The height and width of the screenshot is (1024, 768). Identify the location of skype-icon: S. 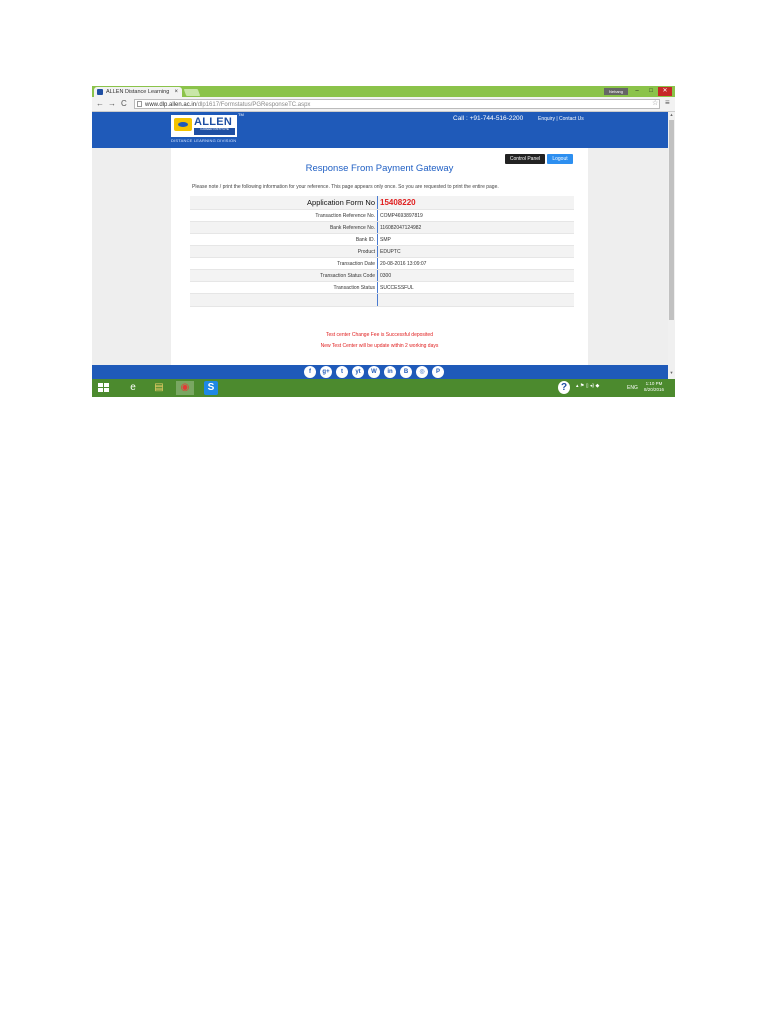
(211, 388).